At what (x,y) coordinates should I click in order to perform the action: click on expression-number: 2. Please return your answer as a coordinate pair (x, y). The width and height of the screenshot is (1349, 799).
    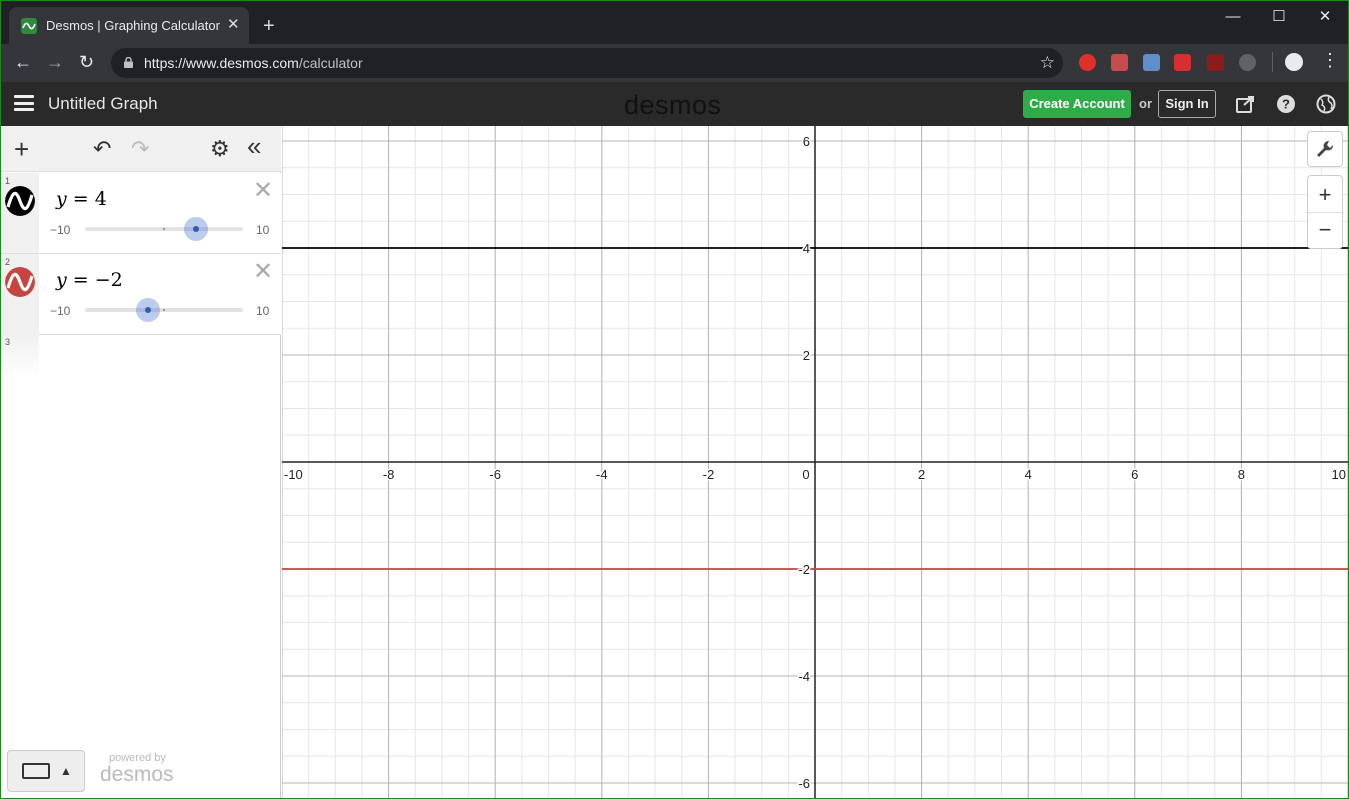
    Looking at the image, I should click on (8, 262).